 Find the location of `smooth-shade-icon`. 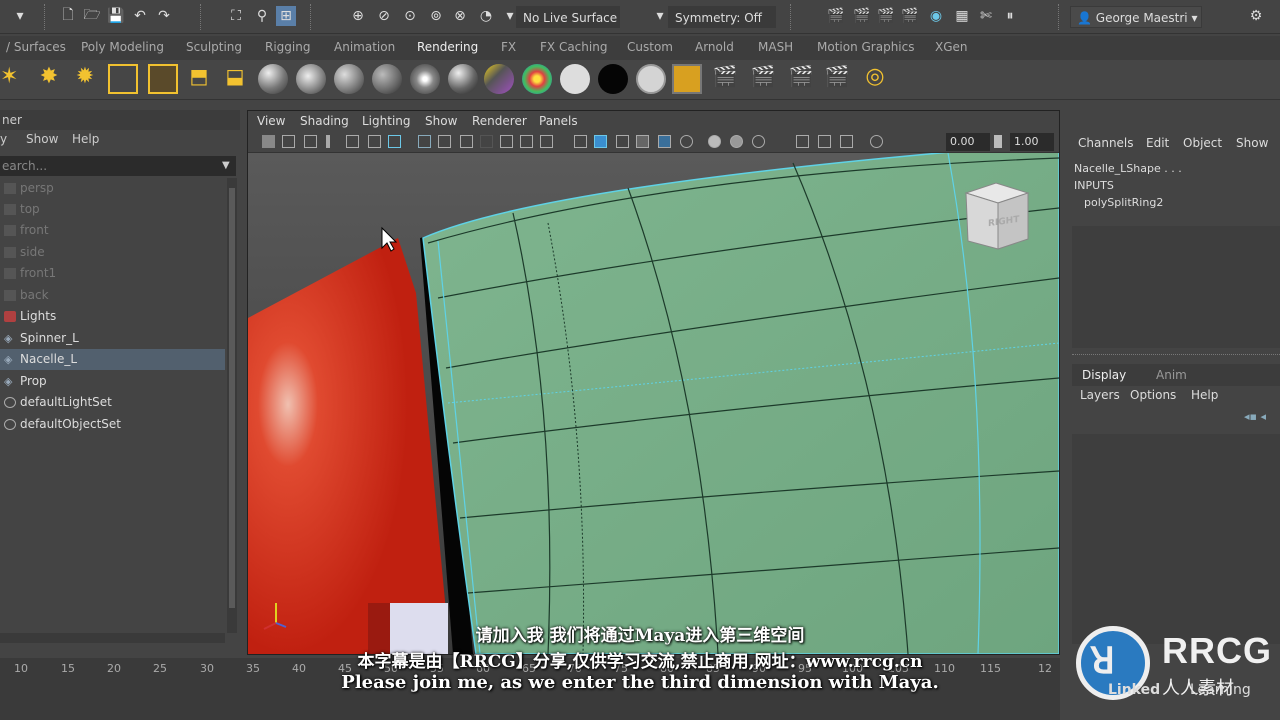

smooth-shade-icon is located at coordinates (600, 141).